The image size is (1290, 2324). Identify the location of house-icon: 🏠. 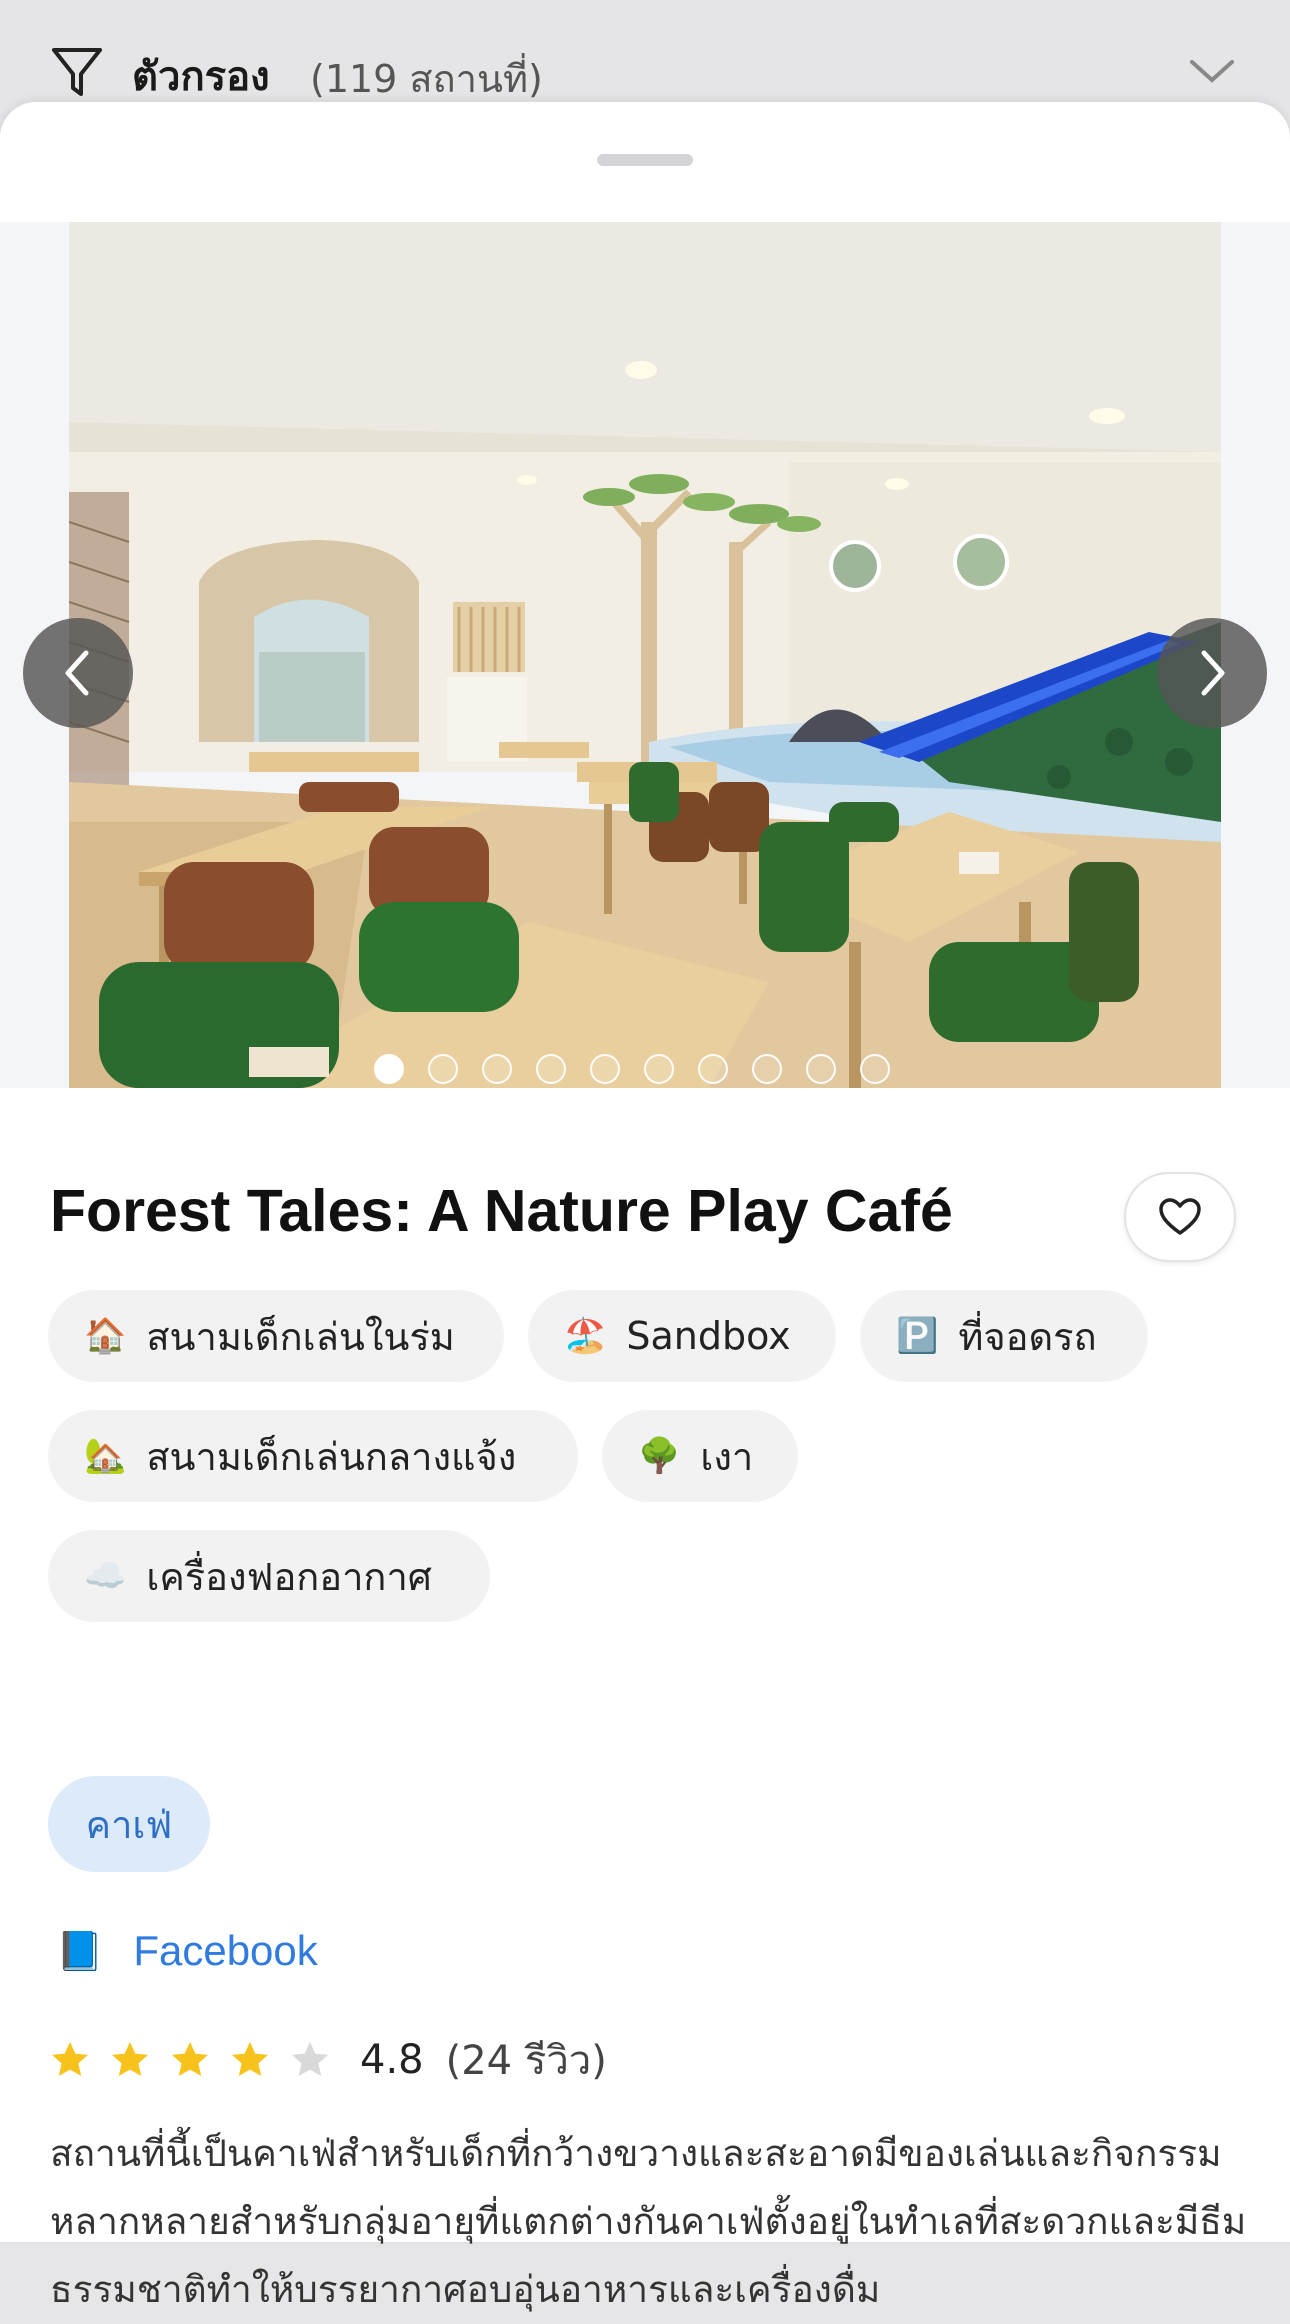
(105, 1336).